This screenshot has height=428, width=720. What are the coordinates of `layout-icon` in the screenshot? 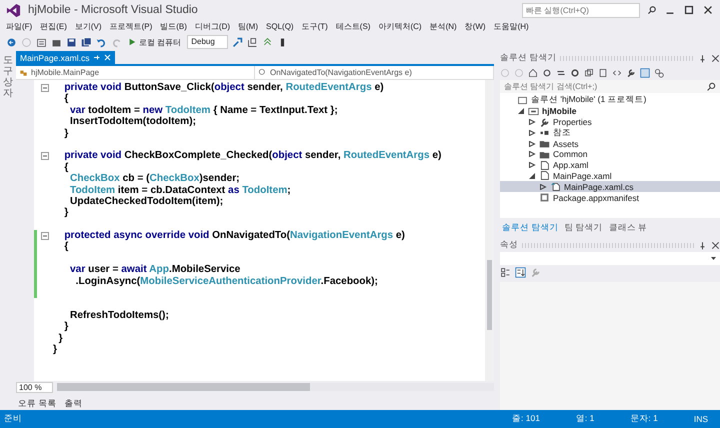 It's located at (252, 42).